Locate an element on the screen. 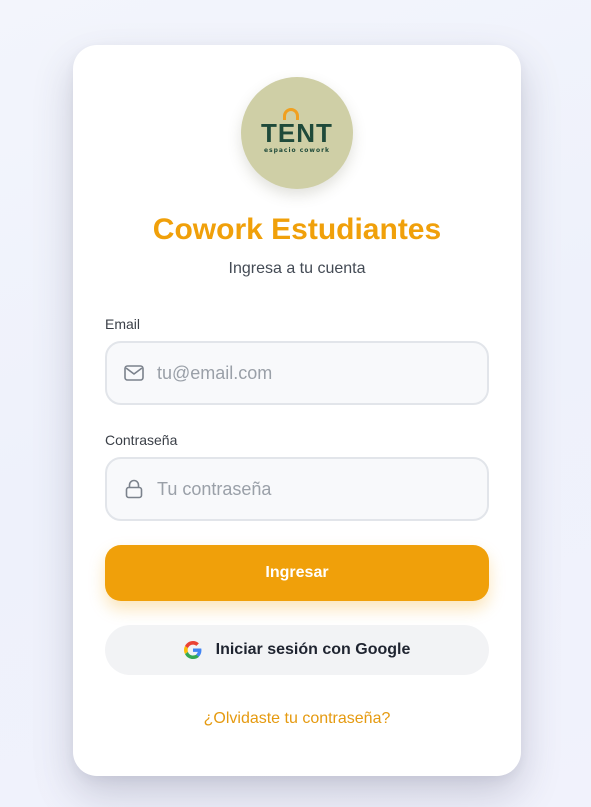 This screenshot has height=807, width=591. tent-logo: TENT espacio cowork is located at coordinates (297, 133).